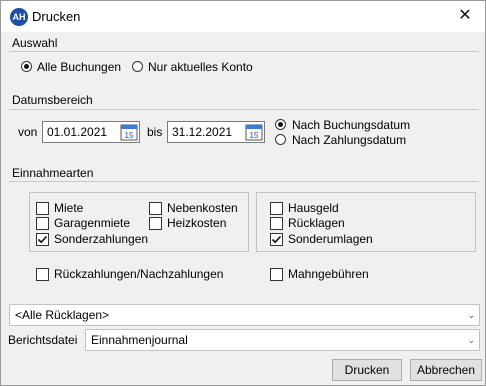 The image size is (486, 386). What do you see at coordinates (53, 173) in the screenshot?
I see `einnahmearten-heading: Einnahmearten` at bounding box center [53, 173].